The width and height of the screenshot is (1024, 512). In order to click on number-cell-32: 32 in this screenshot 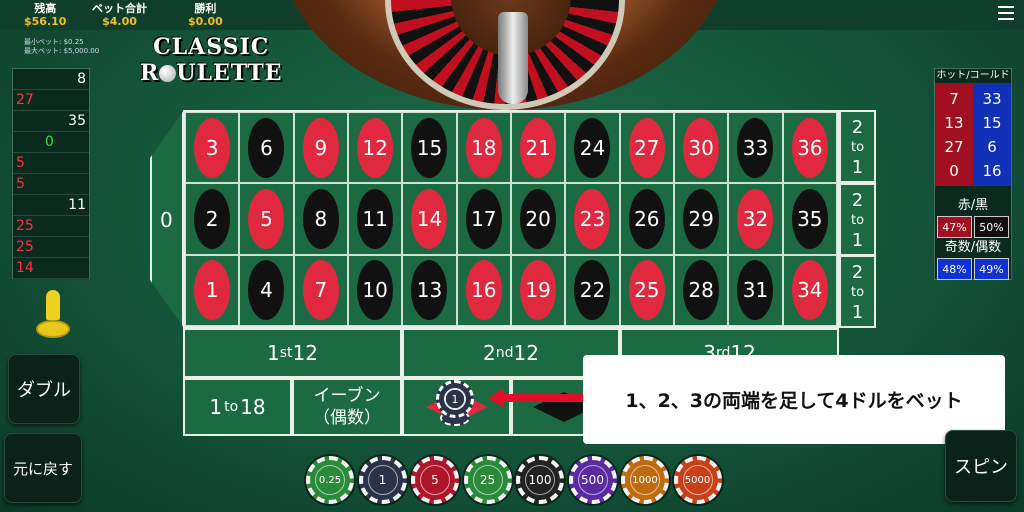, I will do `click(755, 219)`.